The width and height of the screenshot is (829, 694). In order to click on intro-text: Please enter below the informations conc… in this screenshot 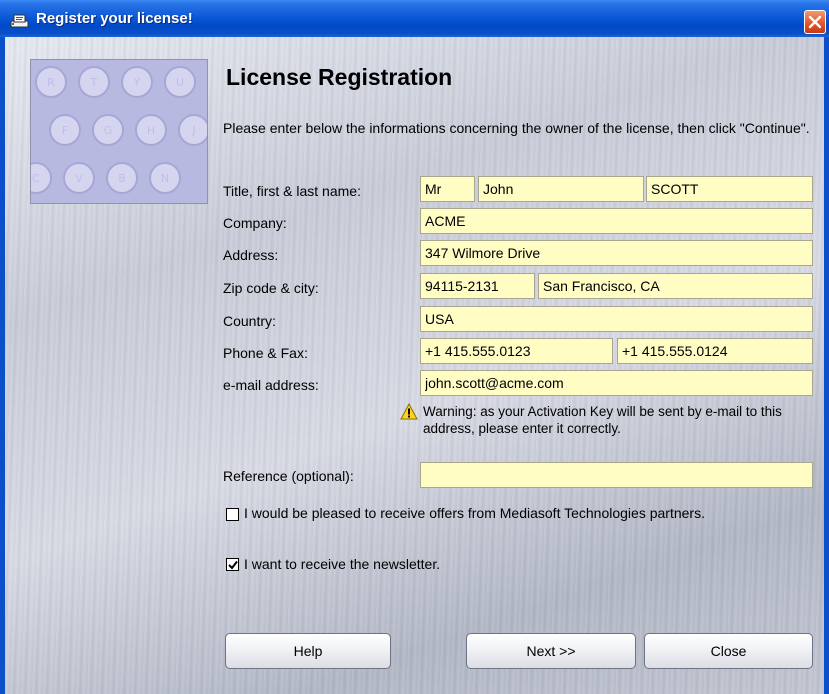, I will do `click(516, 128)`.